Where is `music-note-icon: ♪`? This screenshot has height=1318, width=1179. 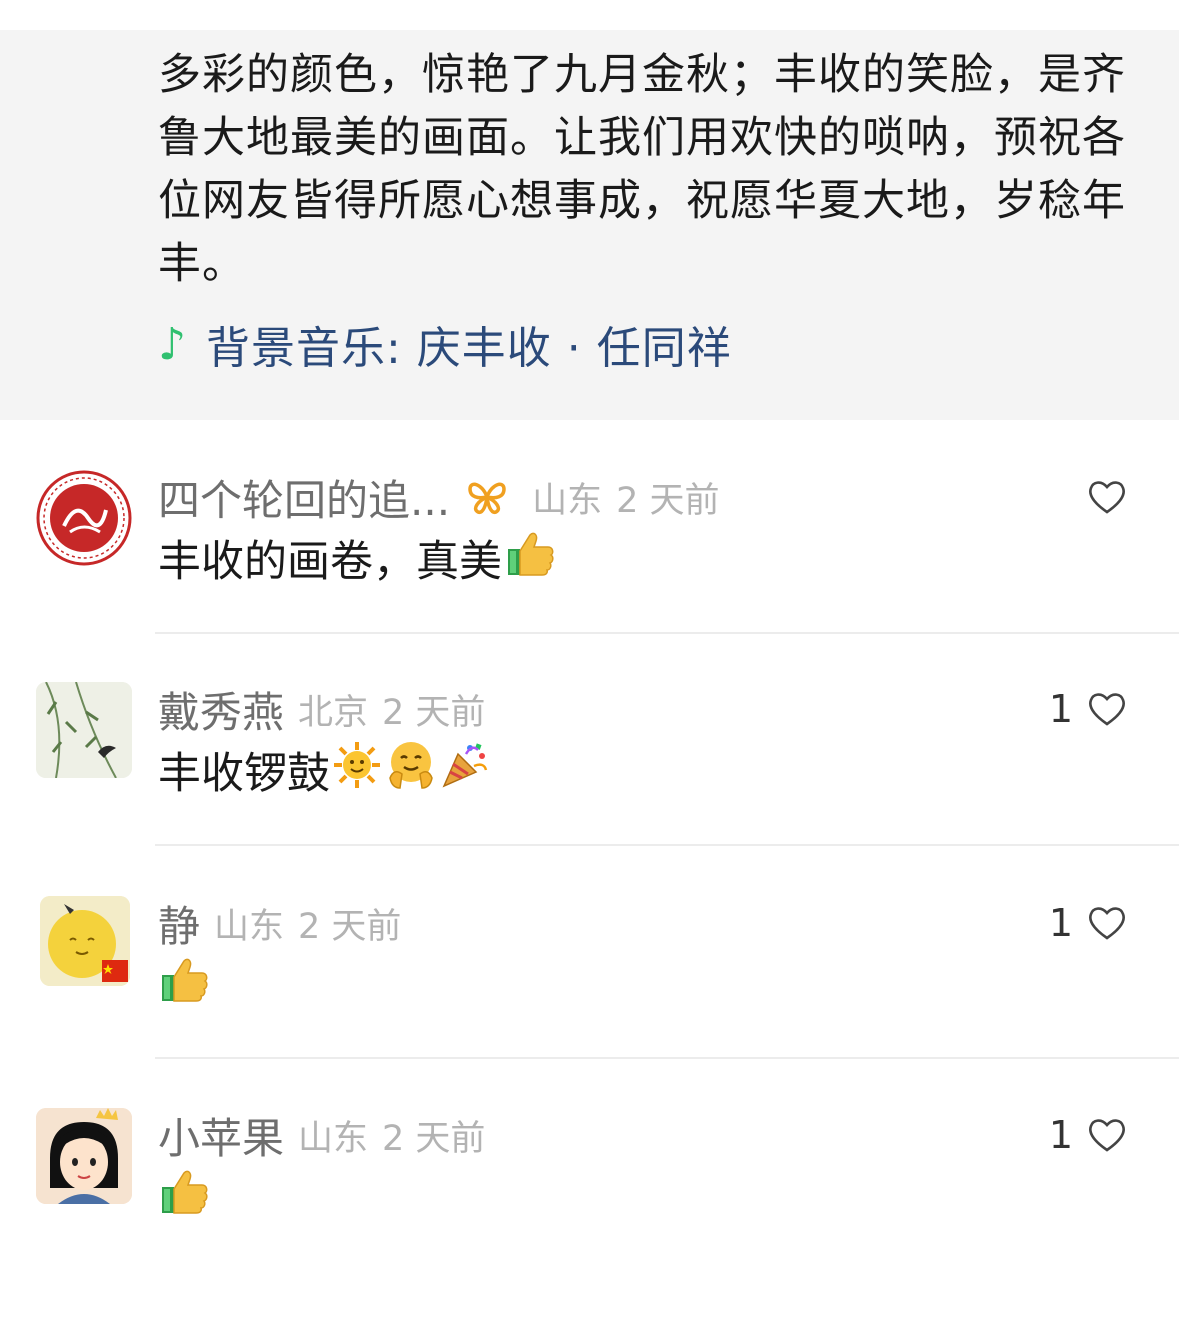
music-note-icon: ♪ is located at coordinates (172, 344).